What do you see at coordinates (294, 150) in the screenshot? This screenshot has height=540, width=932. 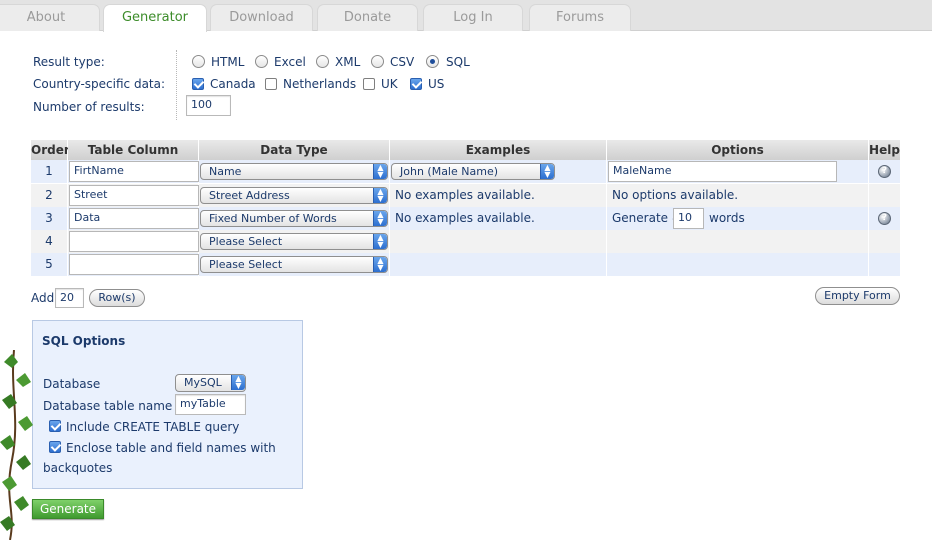 I see `header-data-type: Data Type` at bounding box center [294, 150].